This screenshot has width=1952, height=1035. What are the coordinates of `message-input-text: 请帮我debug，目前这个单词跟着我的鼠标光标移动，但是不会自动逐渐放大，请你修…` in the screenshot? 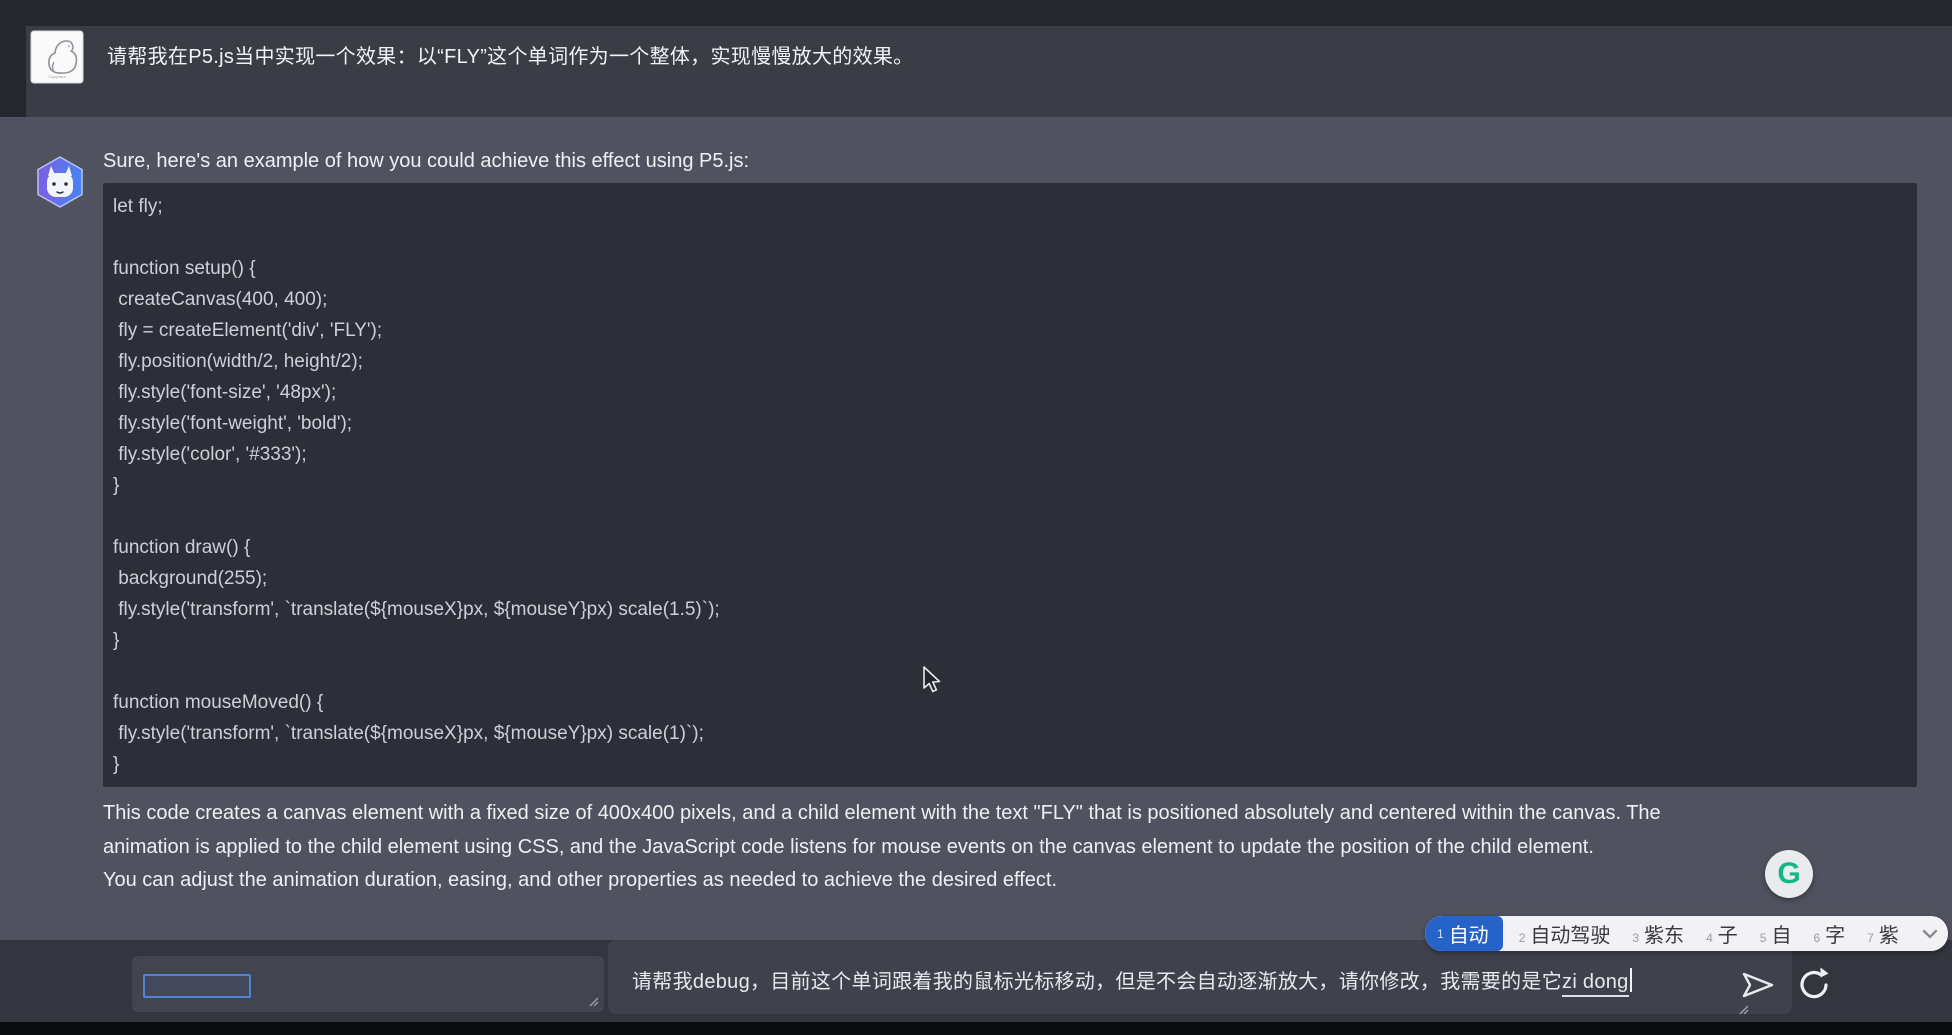 It's located at (1132, 980).